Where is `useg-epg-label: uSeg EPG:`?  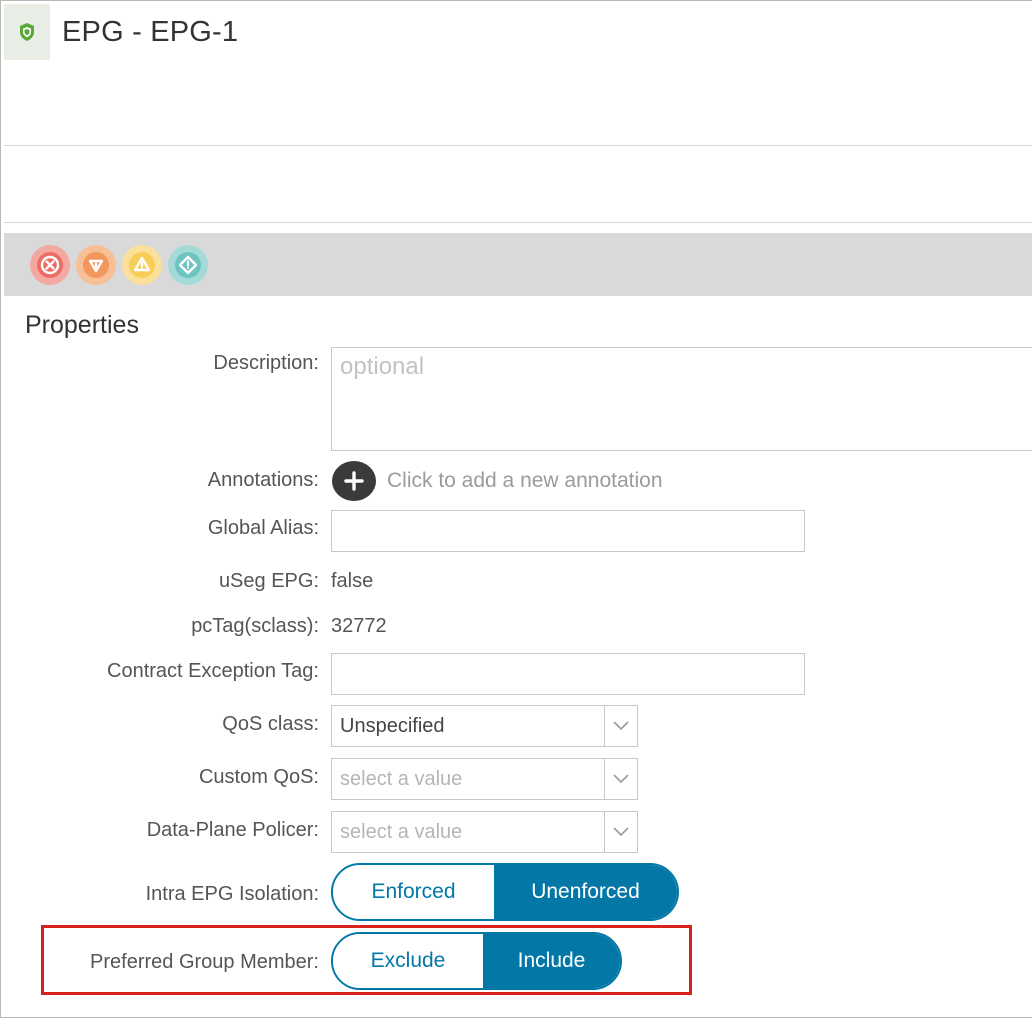 useg-epg-label: uSeg EPG: is located at coordinates (268, 581).